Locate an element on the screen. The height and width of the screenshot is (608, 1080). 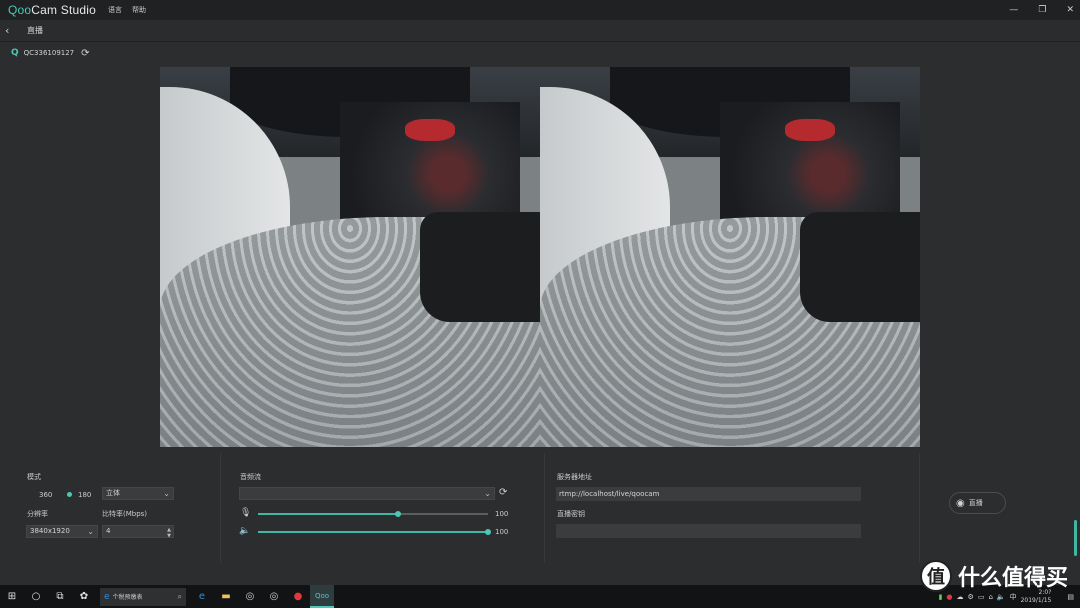
title-bar: QooCam Studio 语言 帮助 — ❐ ✕ is located at coordinates (540, 10).